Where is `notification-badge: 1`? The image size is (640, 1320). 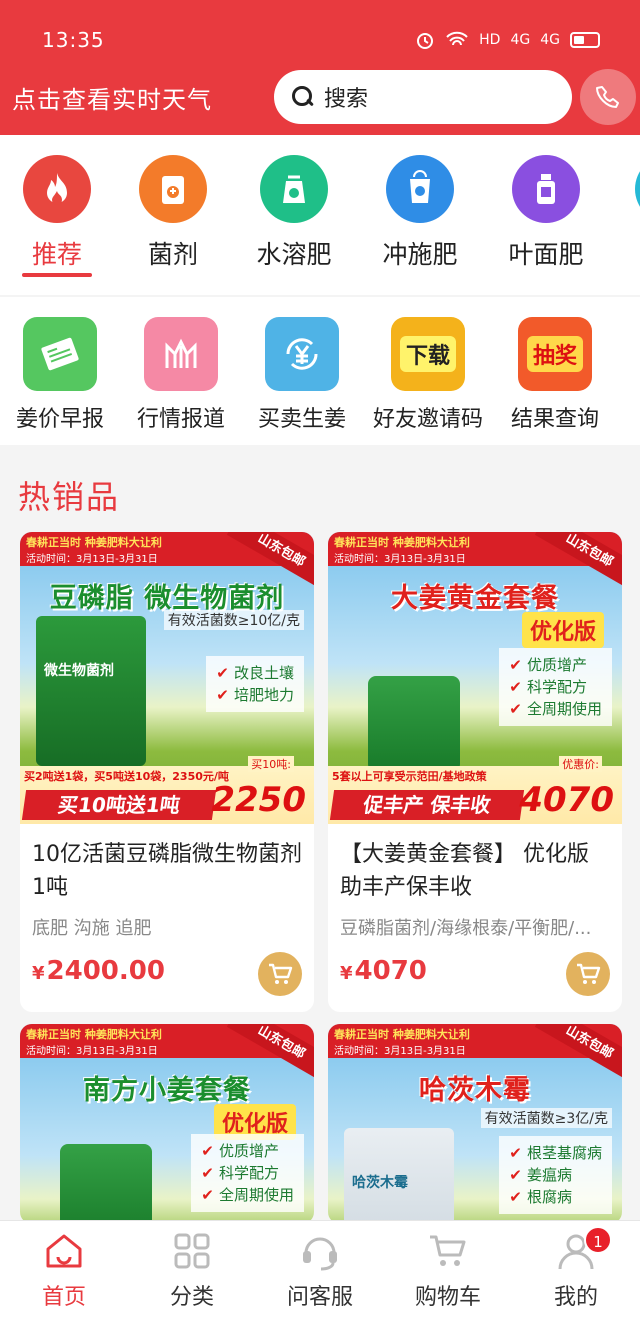 notification-badge: 1 is located at coordinates (598, 1240).